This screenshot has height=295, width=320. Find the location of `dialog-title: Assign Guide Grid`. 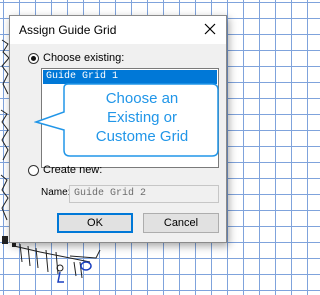

dialog-title: Assign Guide Grid is located at coordinates (68, 30).